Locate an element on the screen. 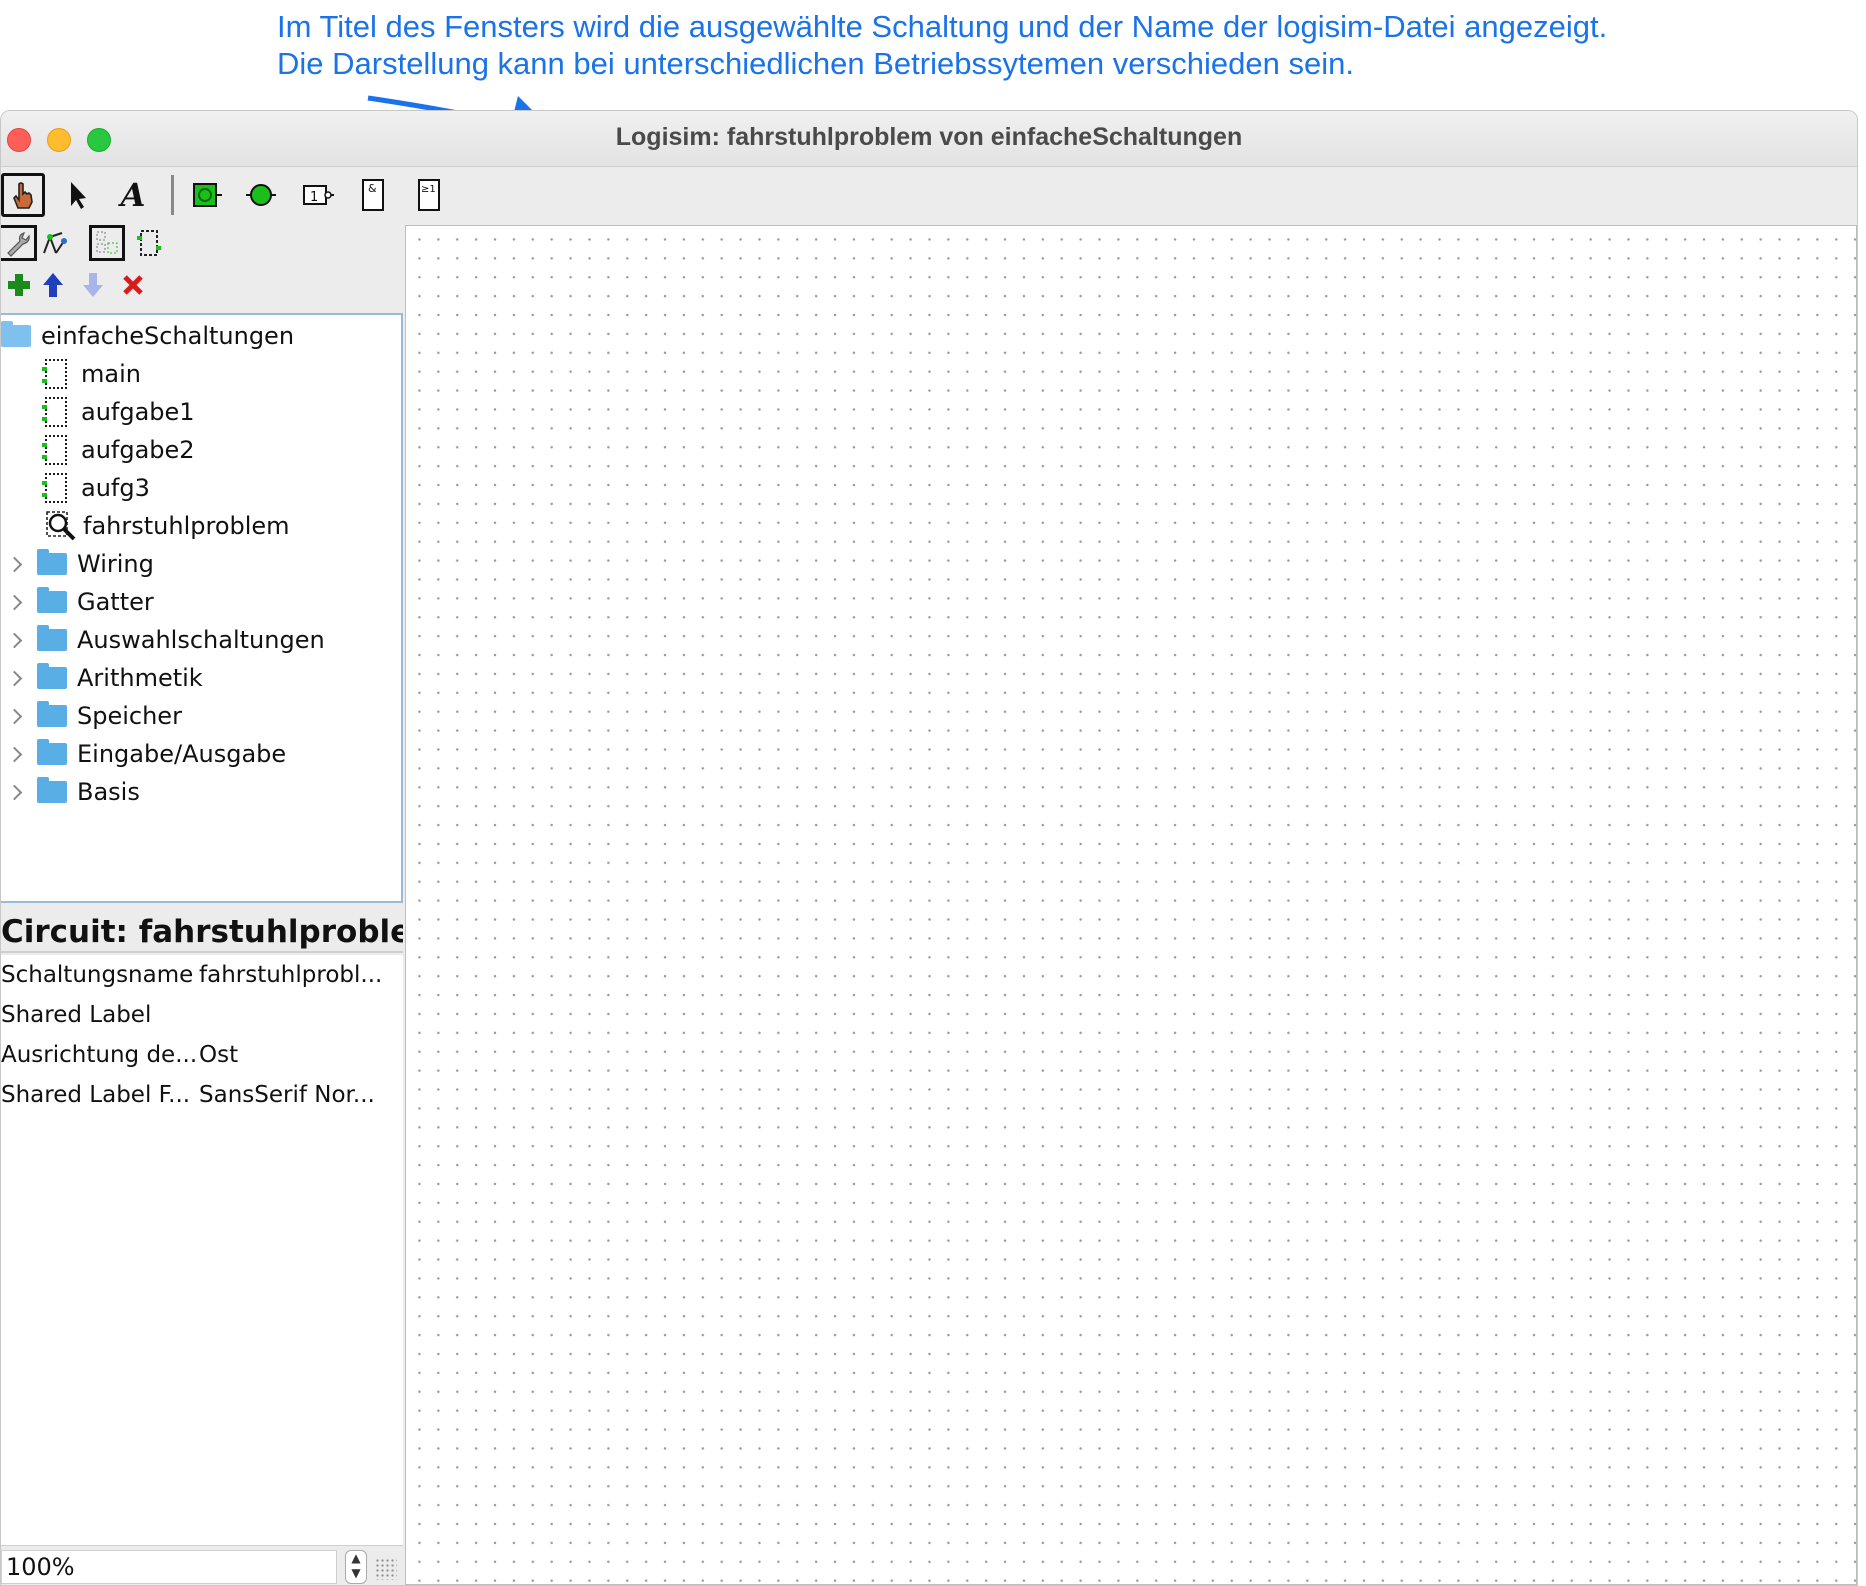  tree-circuit-aufgabe1: aufgabe1 is located at coordinates (118, 412).